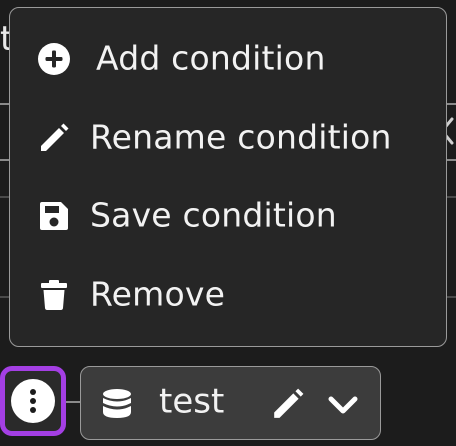 This screenshot has height=446, width=456. What do you see at coordinates (54, 295) in the screenshot?
I see `trash-icon` at bounding box center [54, 295].